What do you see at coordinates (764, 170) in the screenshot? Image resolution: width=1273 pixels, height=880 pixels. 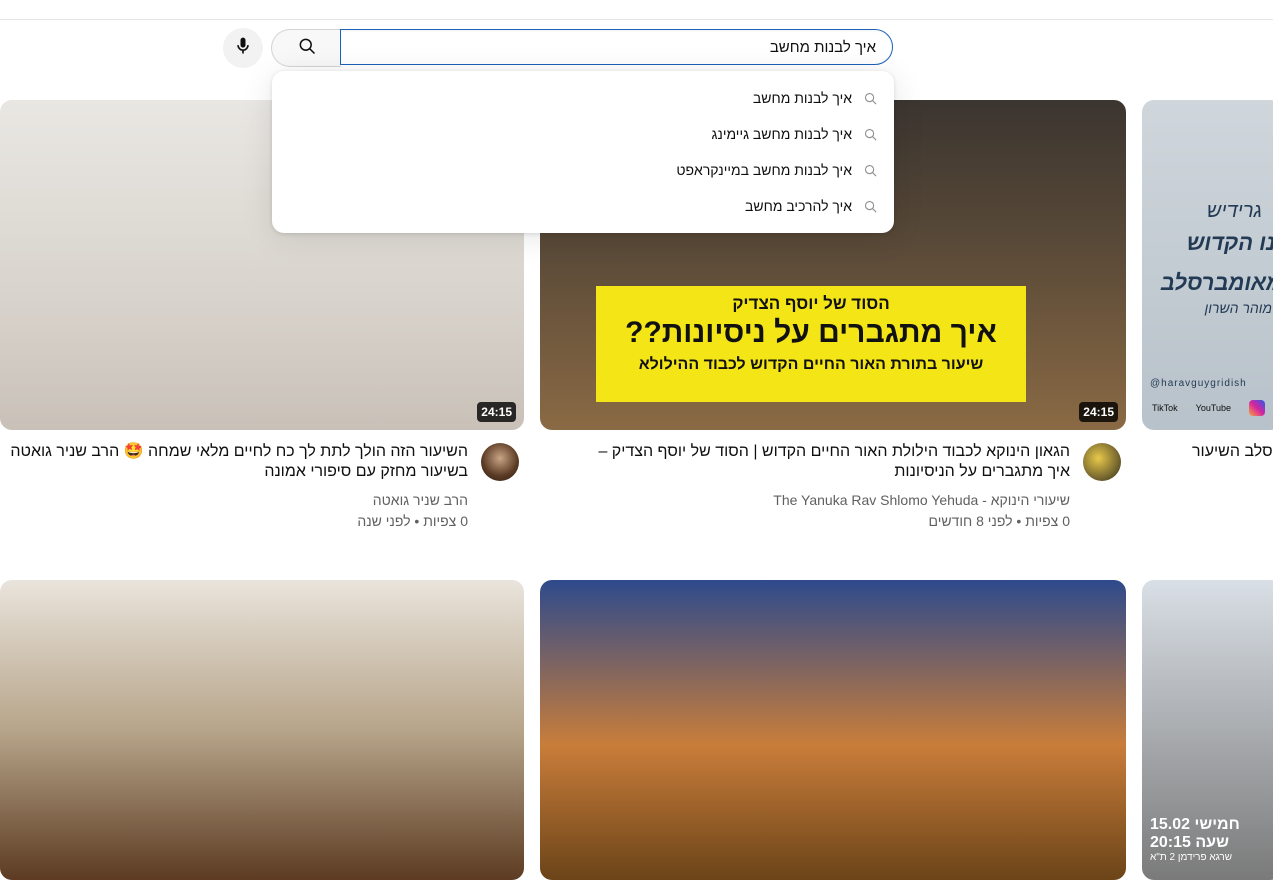 I see `suggestion-text: איך לבנות מחשב במיינקראפט` at bounding box center [764, 170].